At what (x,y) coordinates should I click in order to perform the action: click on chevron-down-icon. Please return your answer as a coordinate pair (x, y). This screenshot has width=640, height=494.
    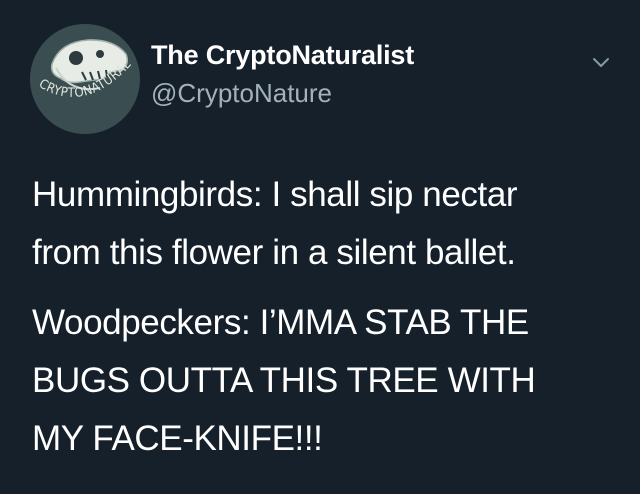
    Looking at the image, I should click on (601, 62).